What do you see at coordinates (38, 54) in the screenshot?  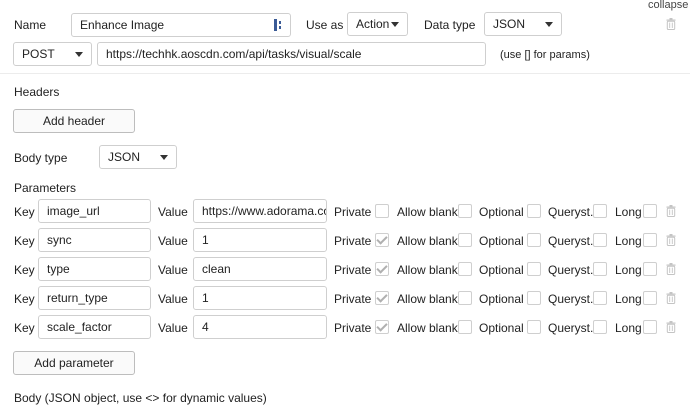 I see `method-value: POST` at bounding box center [38, 54].